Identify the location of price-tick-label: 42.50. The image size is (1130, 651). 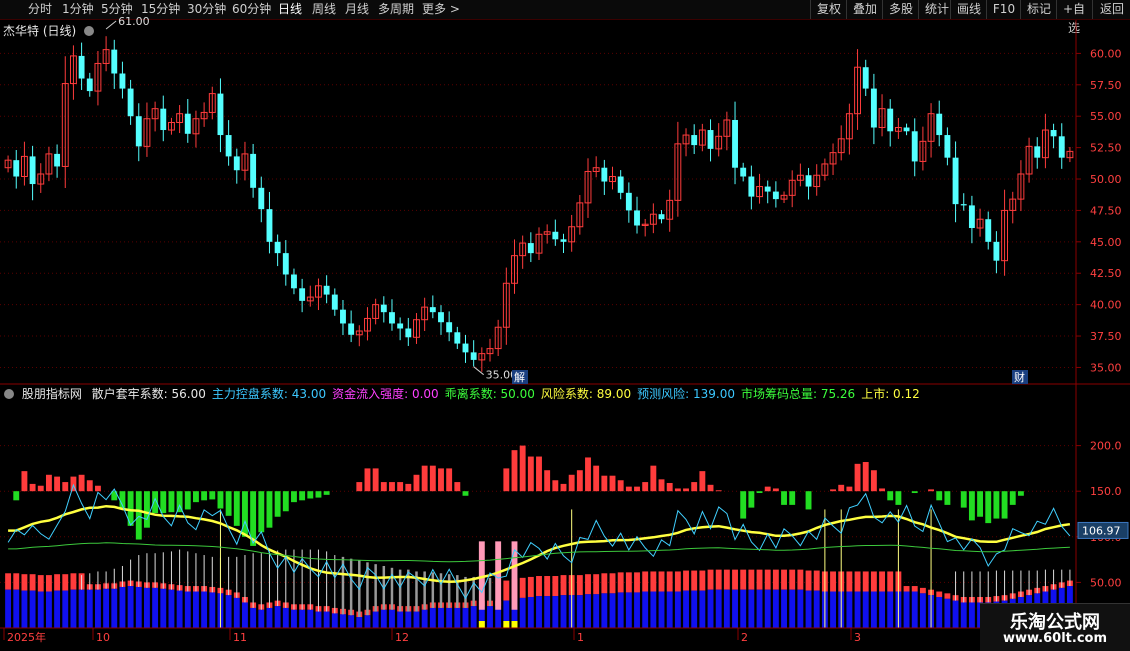
(1106, 273).